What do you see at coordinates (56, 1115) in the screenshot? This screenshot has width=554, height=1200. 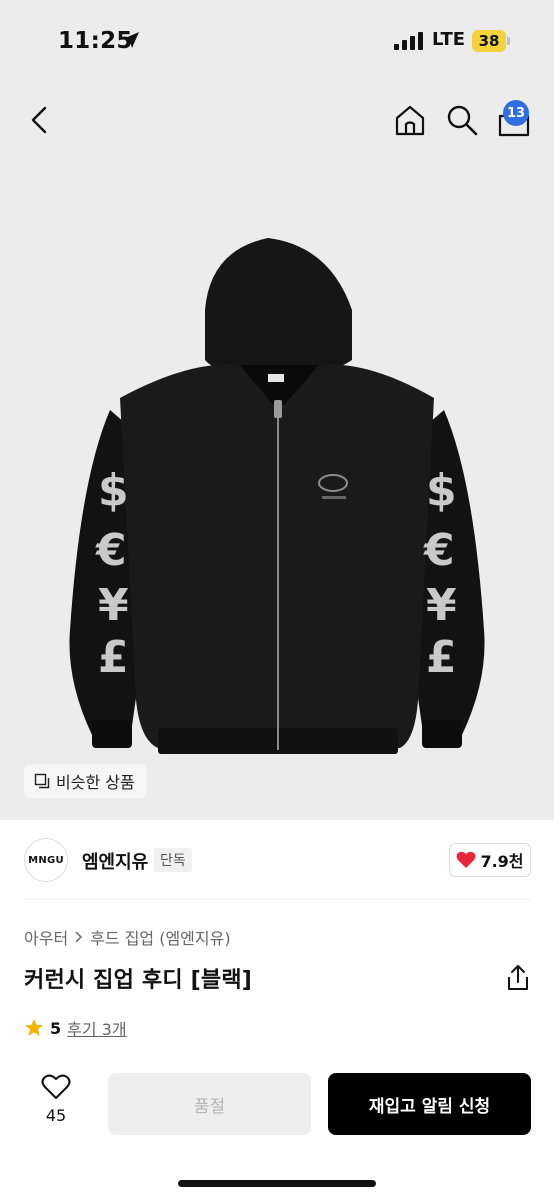 I see `wishlist-count: 45` at bounding box center [56, 1115].